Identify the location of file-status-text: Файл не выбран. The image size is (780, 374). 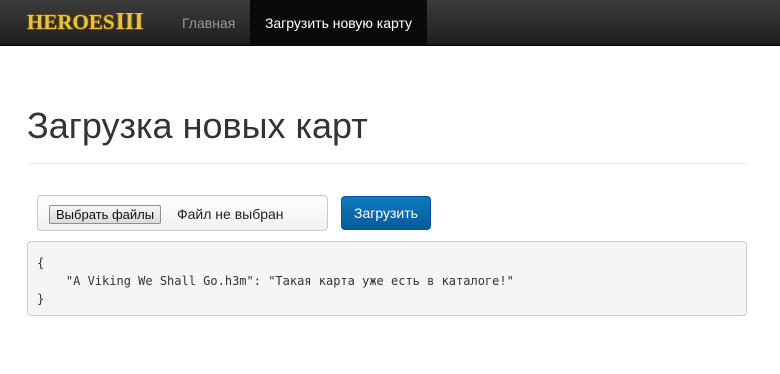
(230, 214).